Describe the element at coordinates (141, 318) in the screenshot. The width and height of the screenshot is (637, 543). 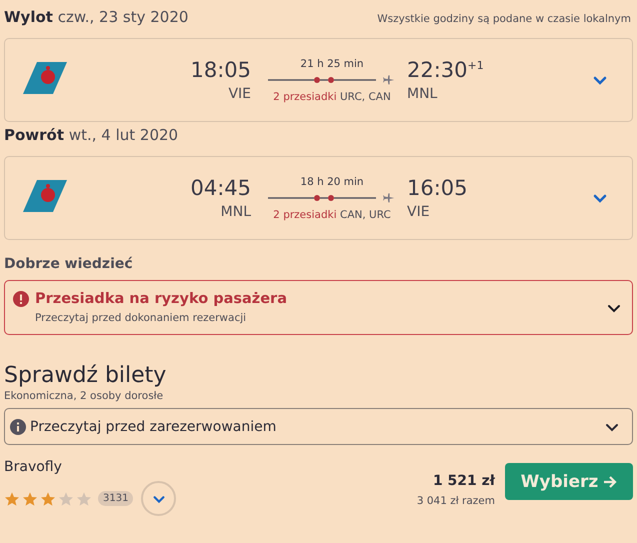
I see `warning-text: Przeczytaj przed dokonaniem rezerwacji` at that location.